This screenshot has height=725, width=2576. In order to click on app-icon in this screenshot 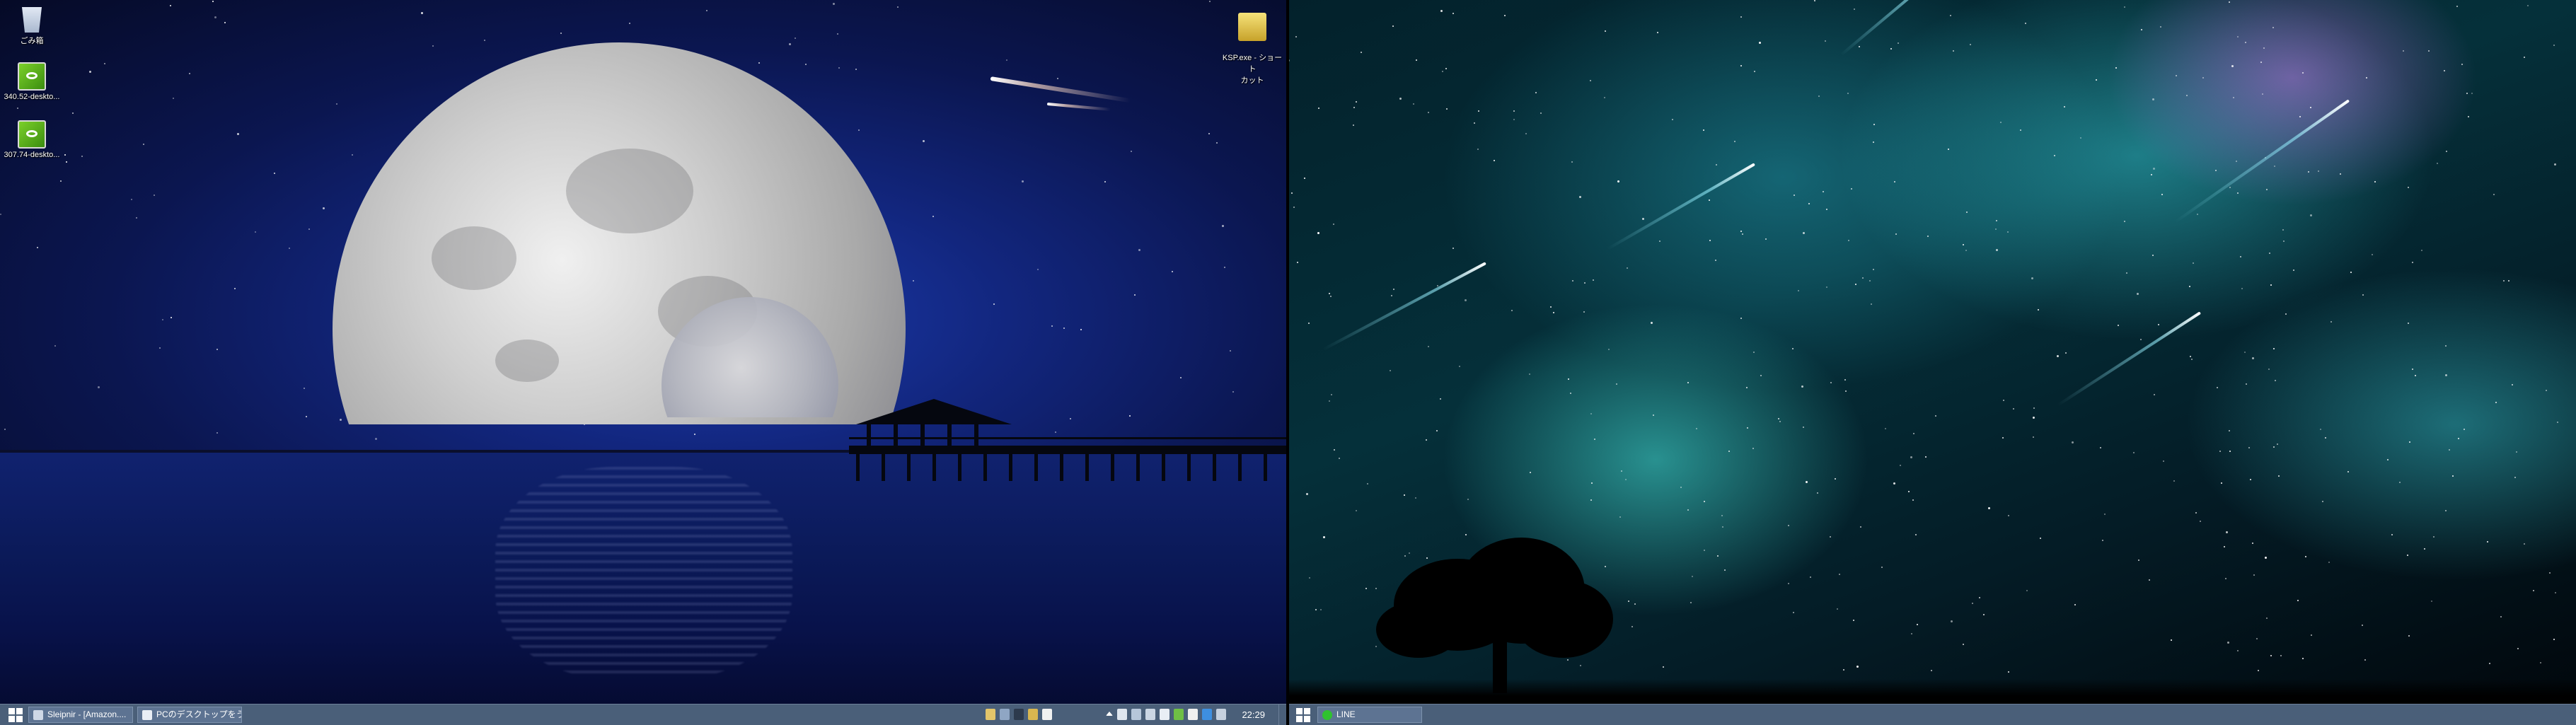, I will do `click(1005, 714)`.